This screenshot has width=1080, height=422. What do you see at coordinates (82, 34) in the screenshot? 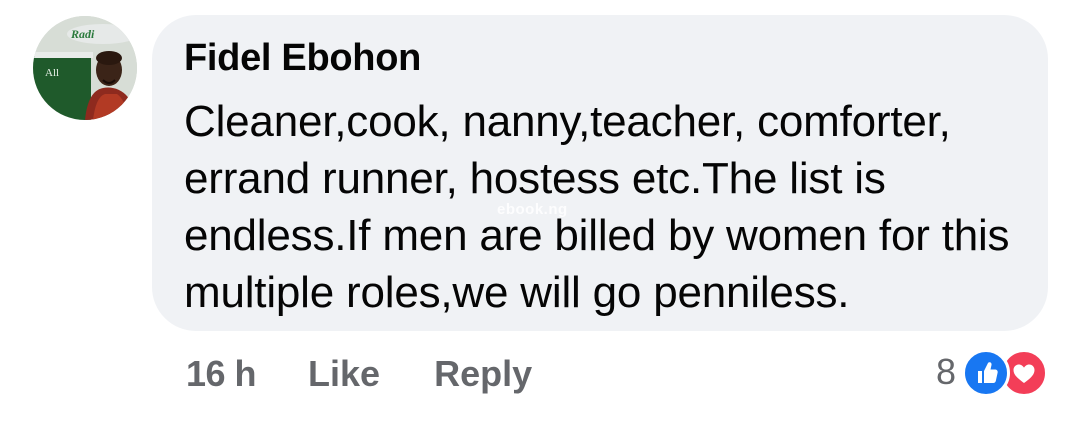
I see `svg-text: Radi` at bounding box center [82, 34].